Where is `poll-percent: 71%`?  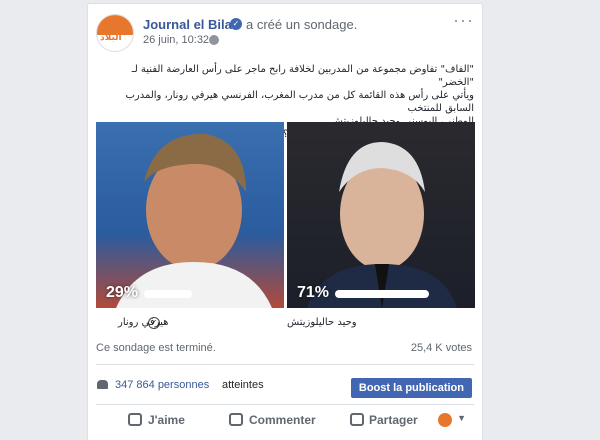
poll-percent: 71% is located at coordinates (313, 292).